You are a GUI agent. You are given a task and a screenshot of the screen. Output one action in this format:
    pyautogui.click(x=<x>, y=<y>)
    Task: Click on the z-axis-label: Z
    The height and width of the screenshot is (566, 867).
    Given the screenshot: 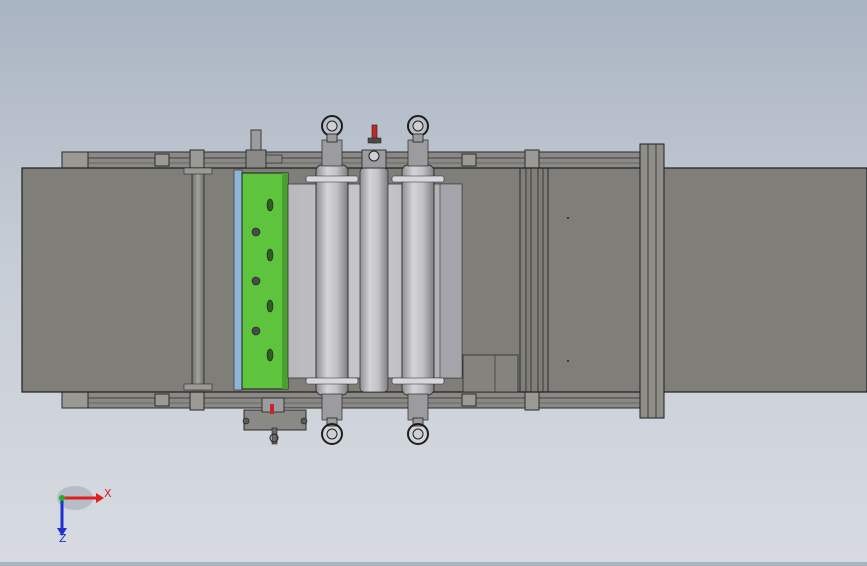 What is the action you would take?
    pyautogui.click(x=63, y=538)
    